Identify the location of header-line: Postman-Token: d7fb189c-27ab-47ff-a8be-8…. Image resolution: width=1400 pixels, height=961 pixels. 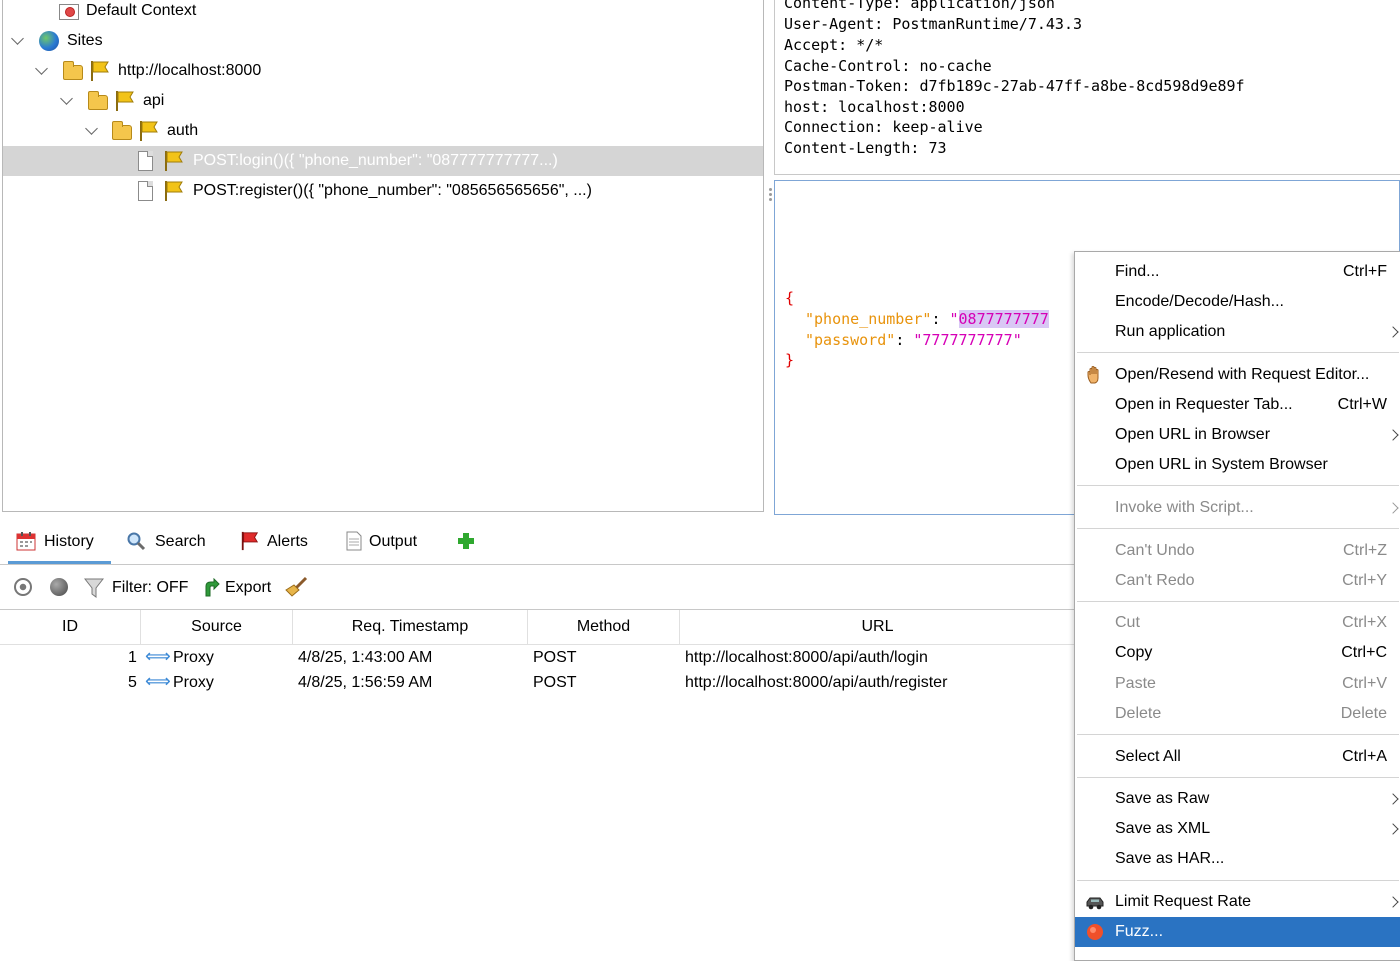
(1014, 86).